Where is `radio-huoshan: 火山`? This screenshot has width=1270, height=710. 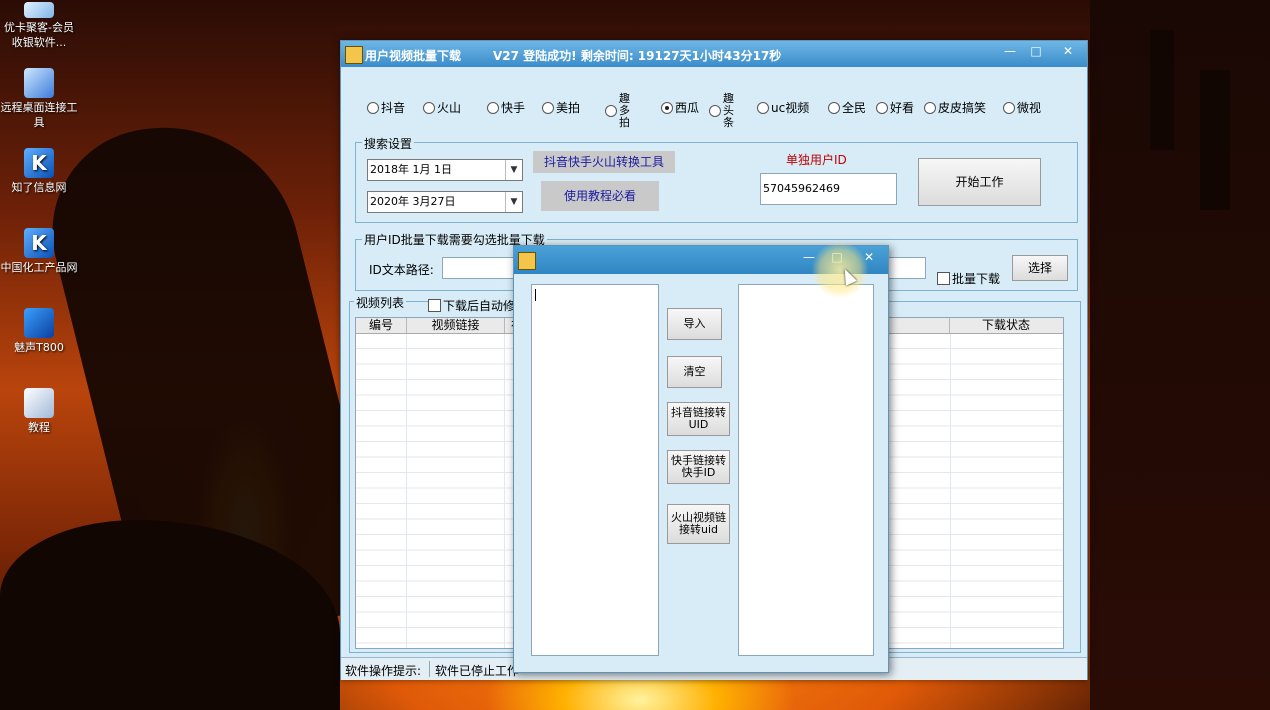 radio-huoshan: 火山 is located at coordinates (442, 107).